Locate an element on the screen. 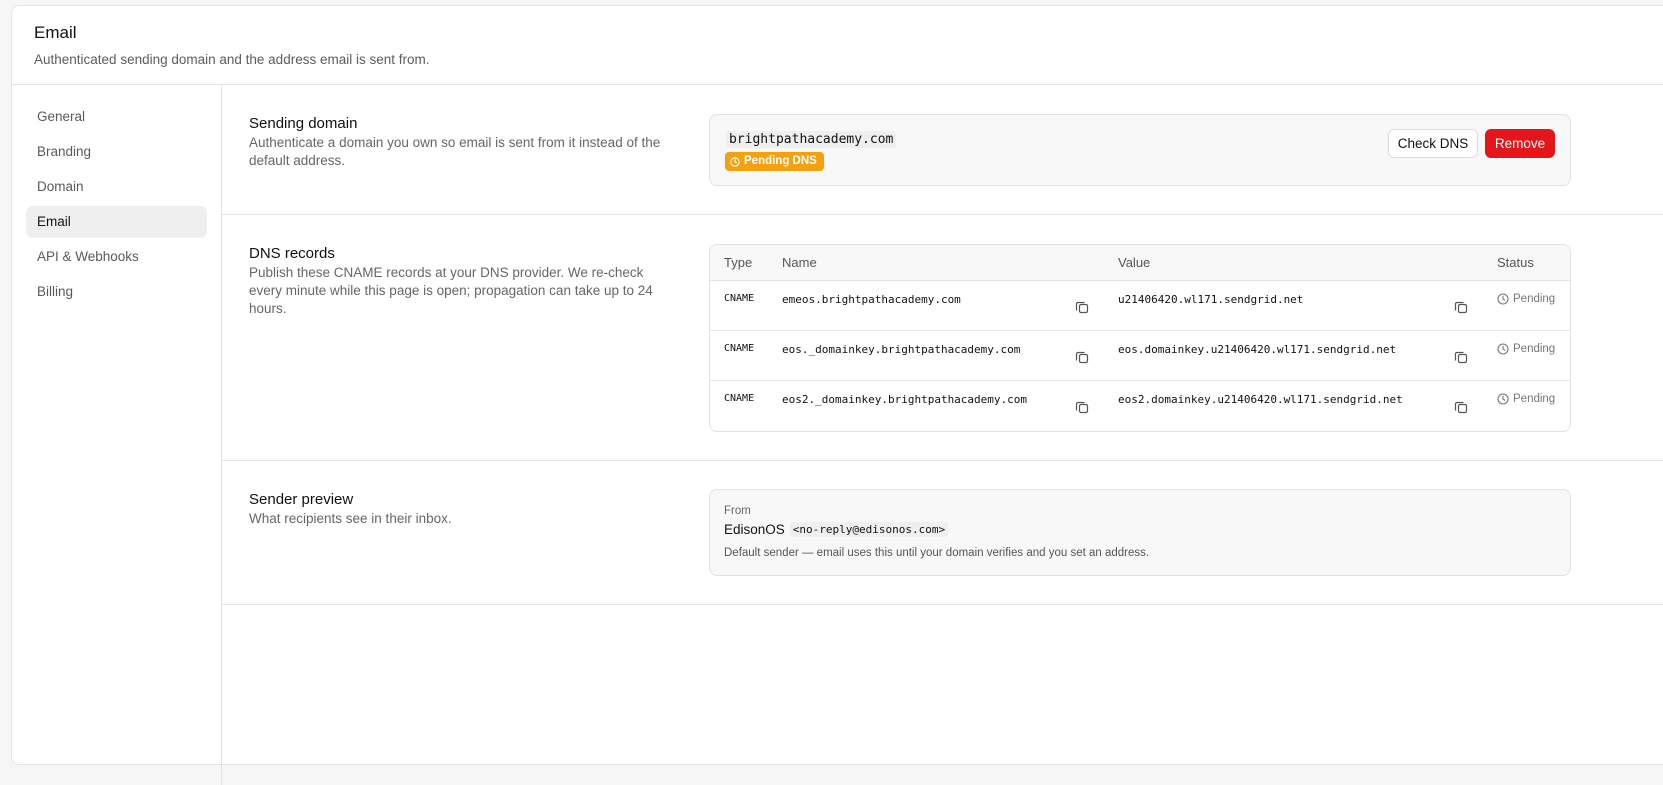 Image resolution: width=1663 pixels, height=785 pixels. section-title: Sending domain is located at coordinates (303, 123).